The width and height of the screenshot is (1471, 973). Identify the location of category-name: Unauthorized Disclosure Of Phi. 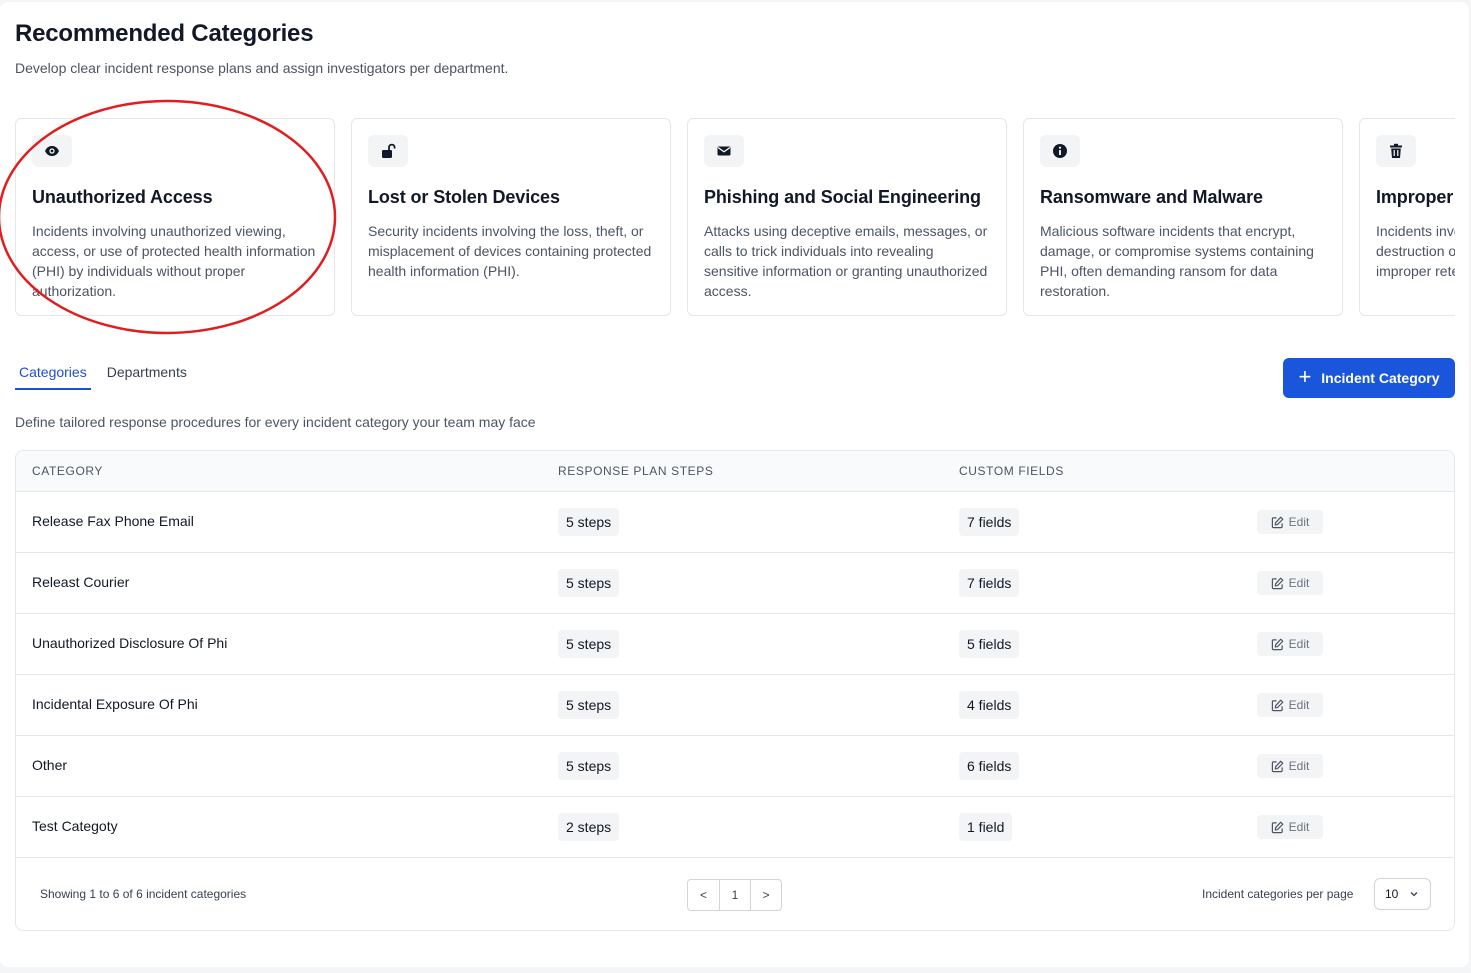
(130, 643).